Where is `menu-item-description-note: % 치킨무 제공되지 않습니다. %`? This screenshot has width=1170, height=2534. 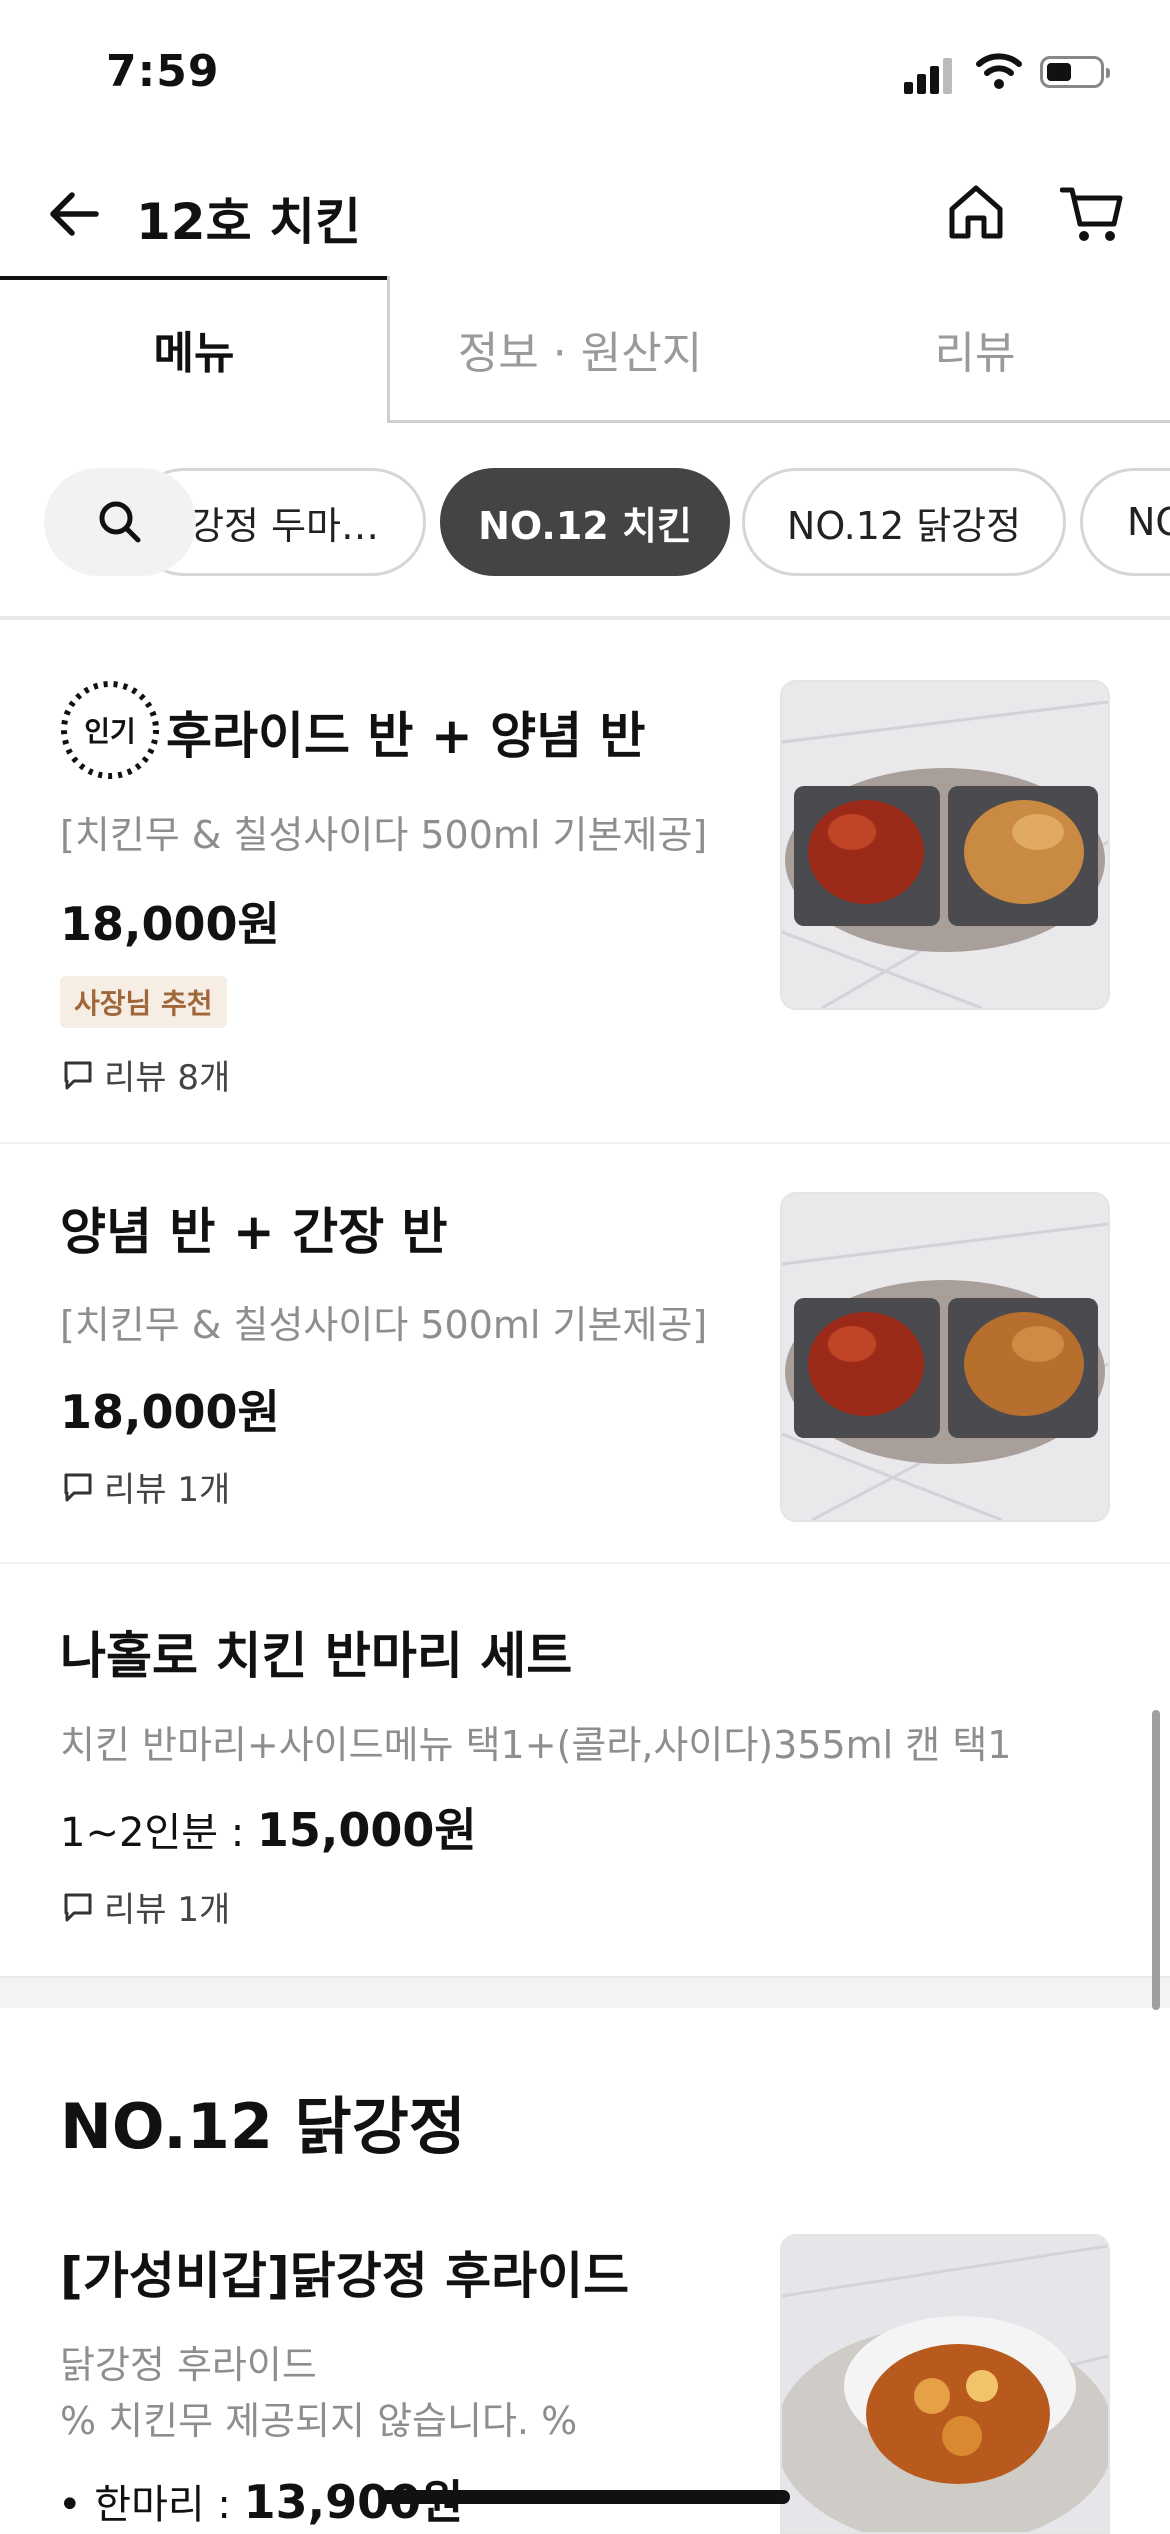 menu-item-description-note: % 치킨무 제공되지 않습니다. % is located at coordinates (319, 2421).